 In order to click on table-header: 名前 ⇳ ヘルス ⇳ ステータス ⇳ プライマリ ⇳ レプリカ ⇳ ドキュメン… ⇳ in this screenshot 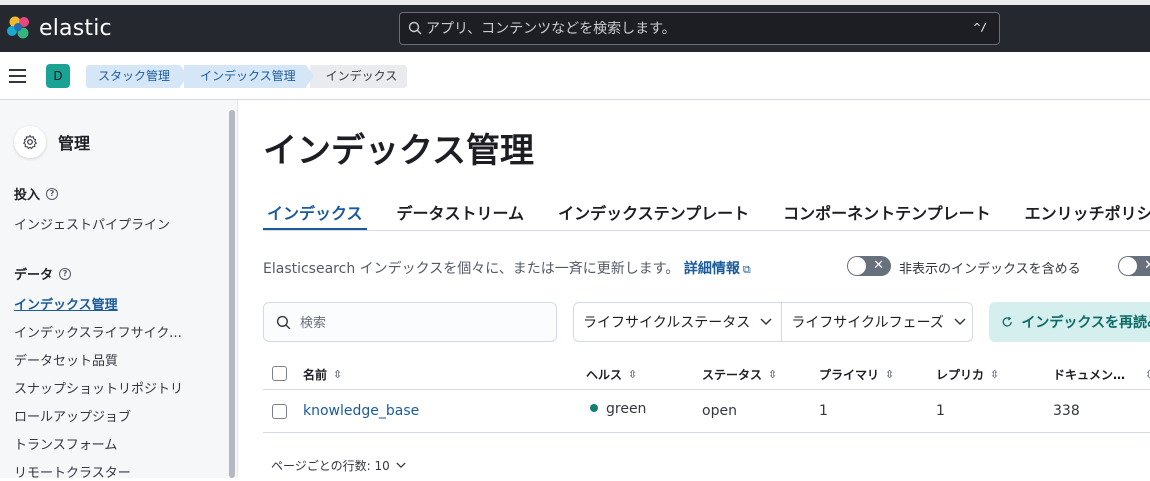, I will do `click(706, 374)`.